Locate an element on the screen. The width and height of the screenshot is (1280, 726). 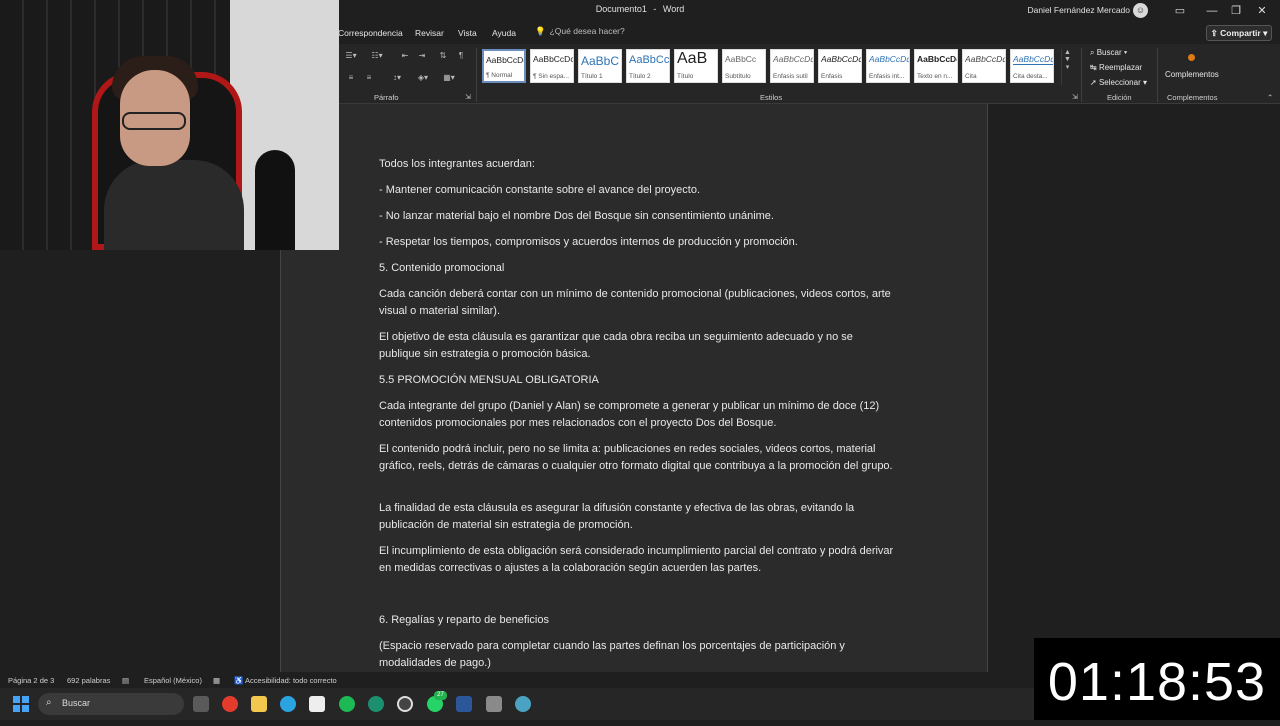
taskbar-search-label: Buscar is located at coordinates (76, 703).